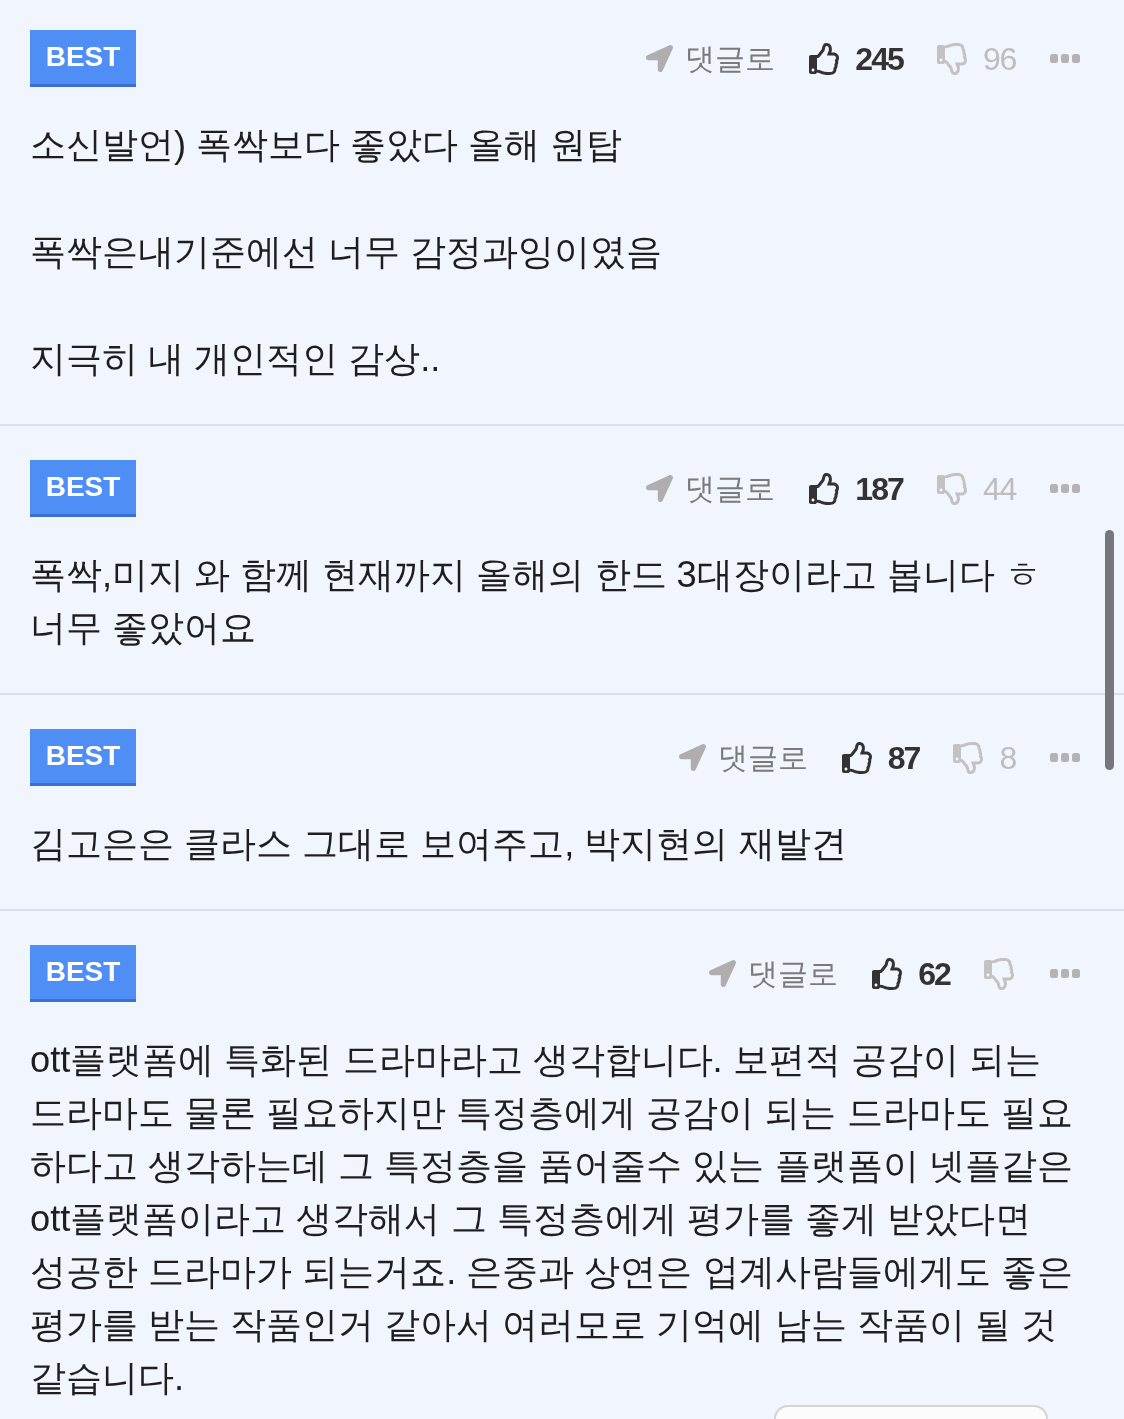  I want to click on like-button: 87, so click(880, 757).